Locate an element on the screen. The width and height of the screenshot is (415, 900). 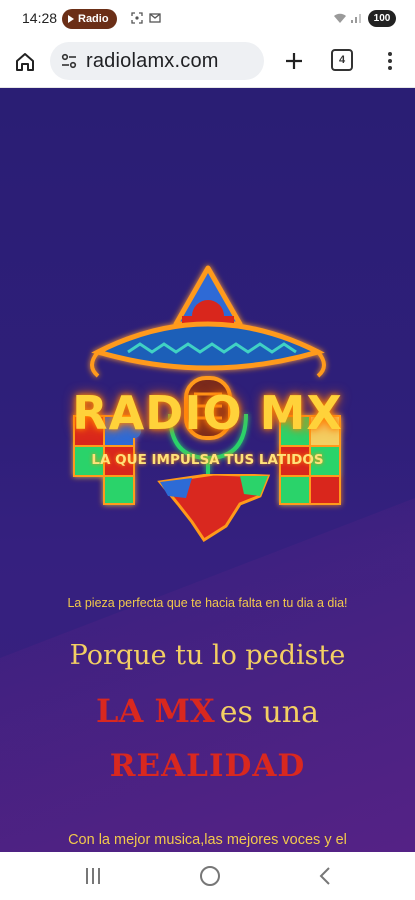
more-menu-button is located at coordinates (390, 61).